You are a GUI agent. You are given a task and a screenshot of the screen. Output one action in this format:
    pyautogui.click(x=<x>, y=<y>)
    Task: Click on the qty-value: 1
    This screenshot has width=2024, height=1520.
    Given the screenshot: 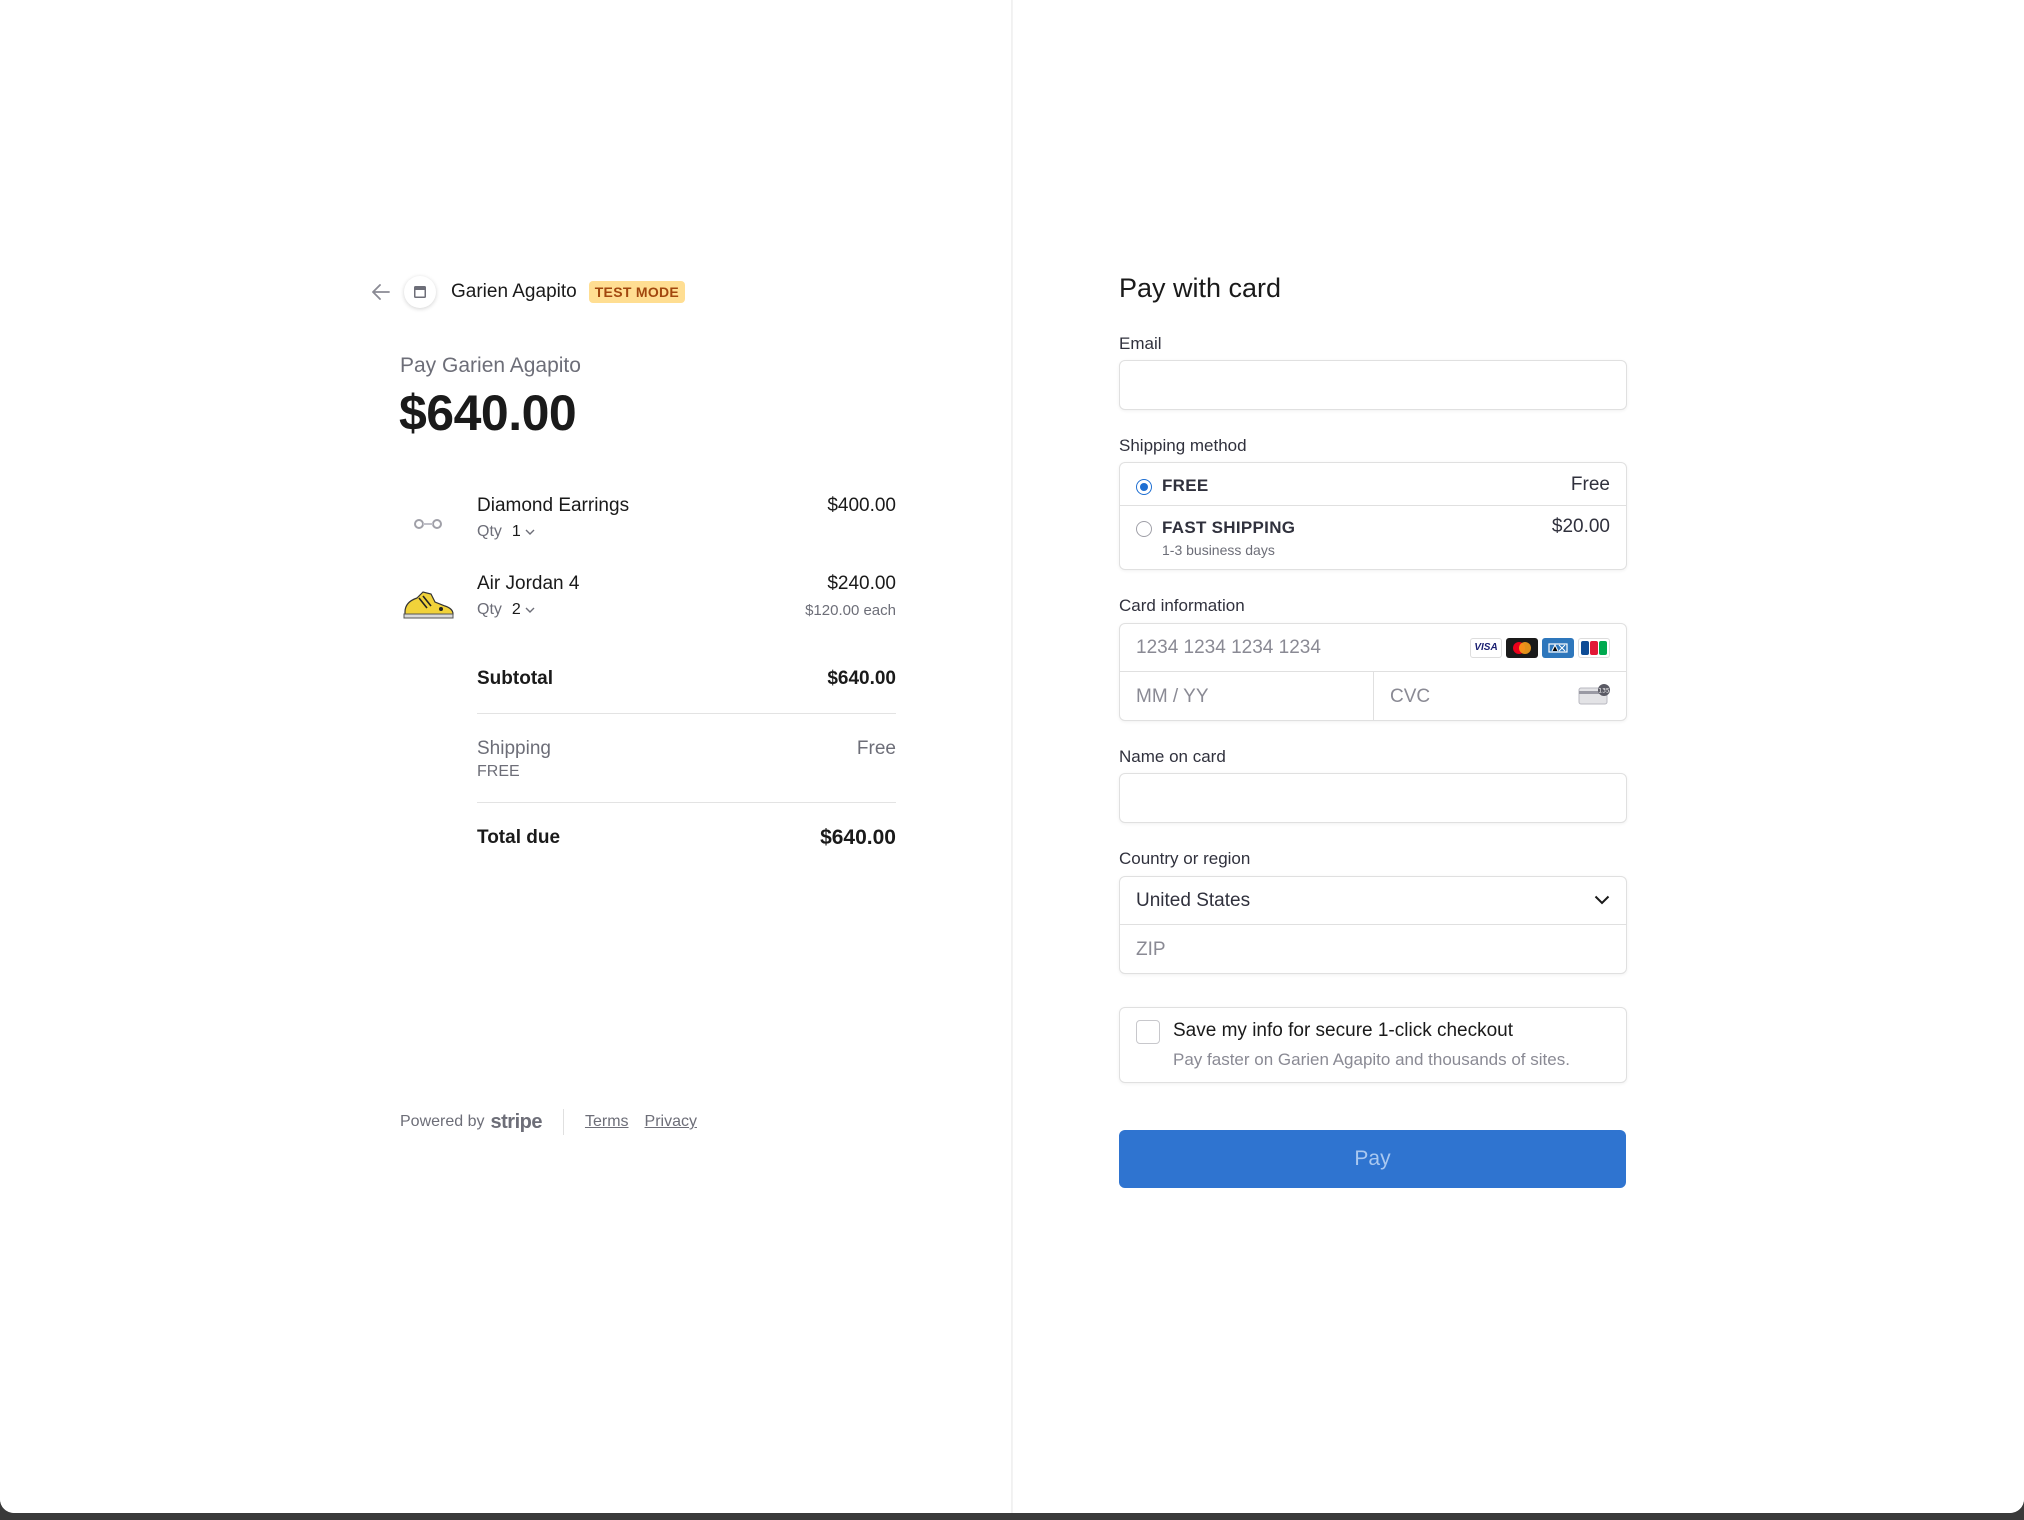 What is the action you would take?
    pyautogui.click(x=516, y=531)
    